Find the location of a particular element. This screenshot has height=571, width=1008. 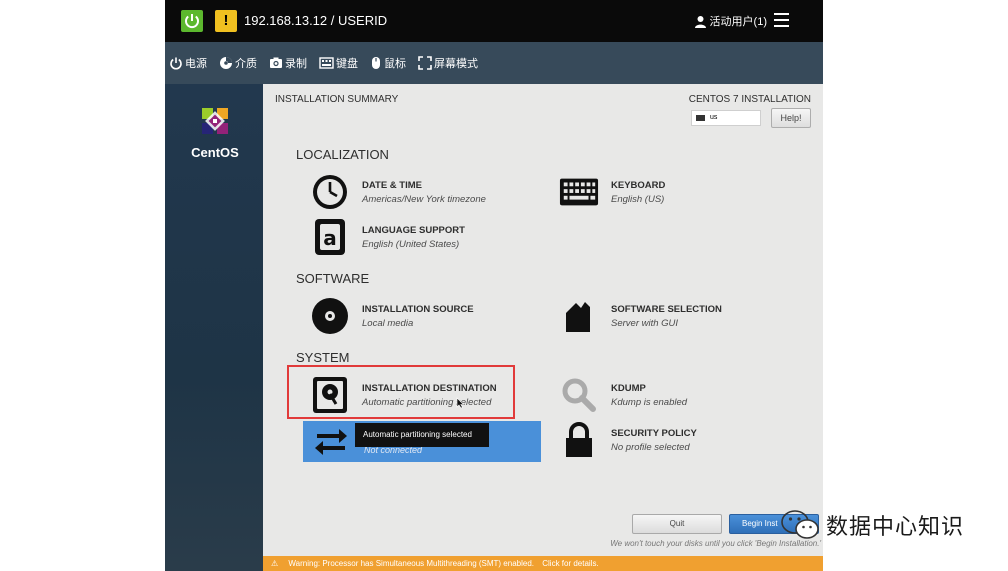

toolbar-screen-mode: 屏幕模式 is located at coordinates (448, 63).